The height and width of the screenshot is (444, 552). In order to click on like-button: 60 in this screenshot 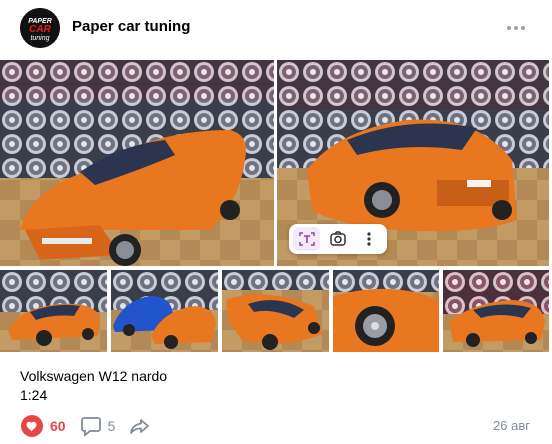, I will do `click(43, 426)`.